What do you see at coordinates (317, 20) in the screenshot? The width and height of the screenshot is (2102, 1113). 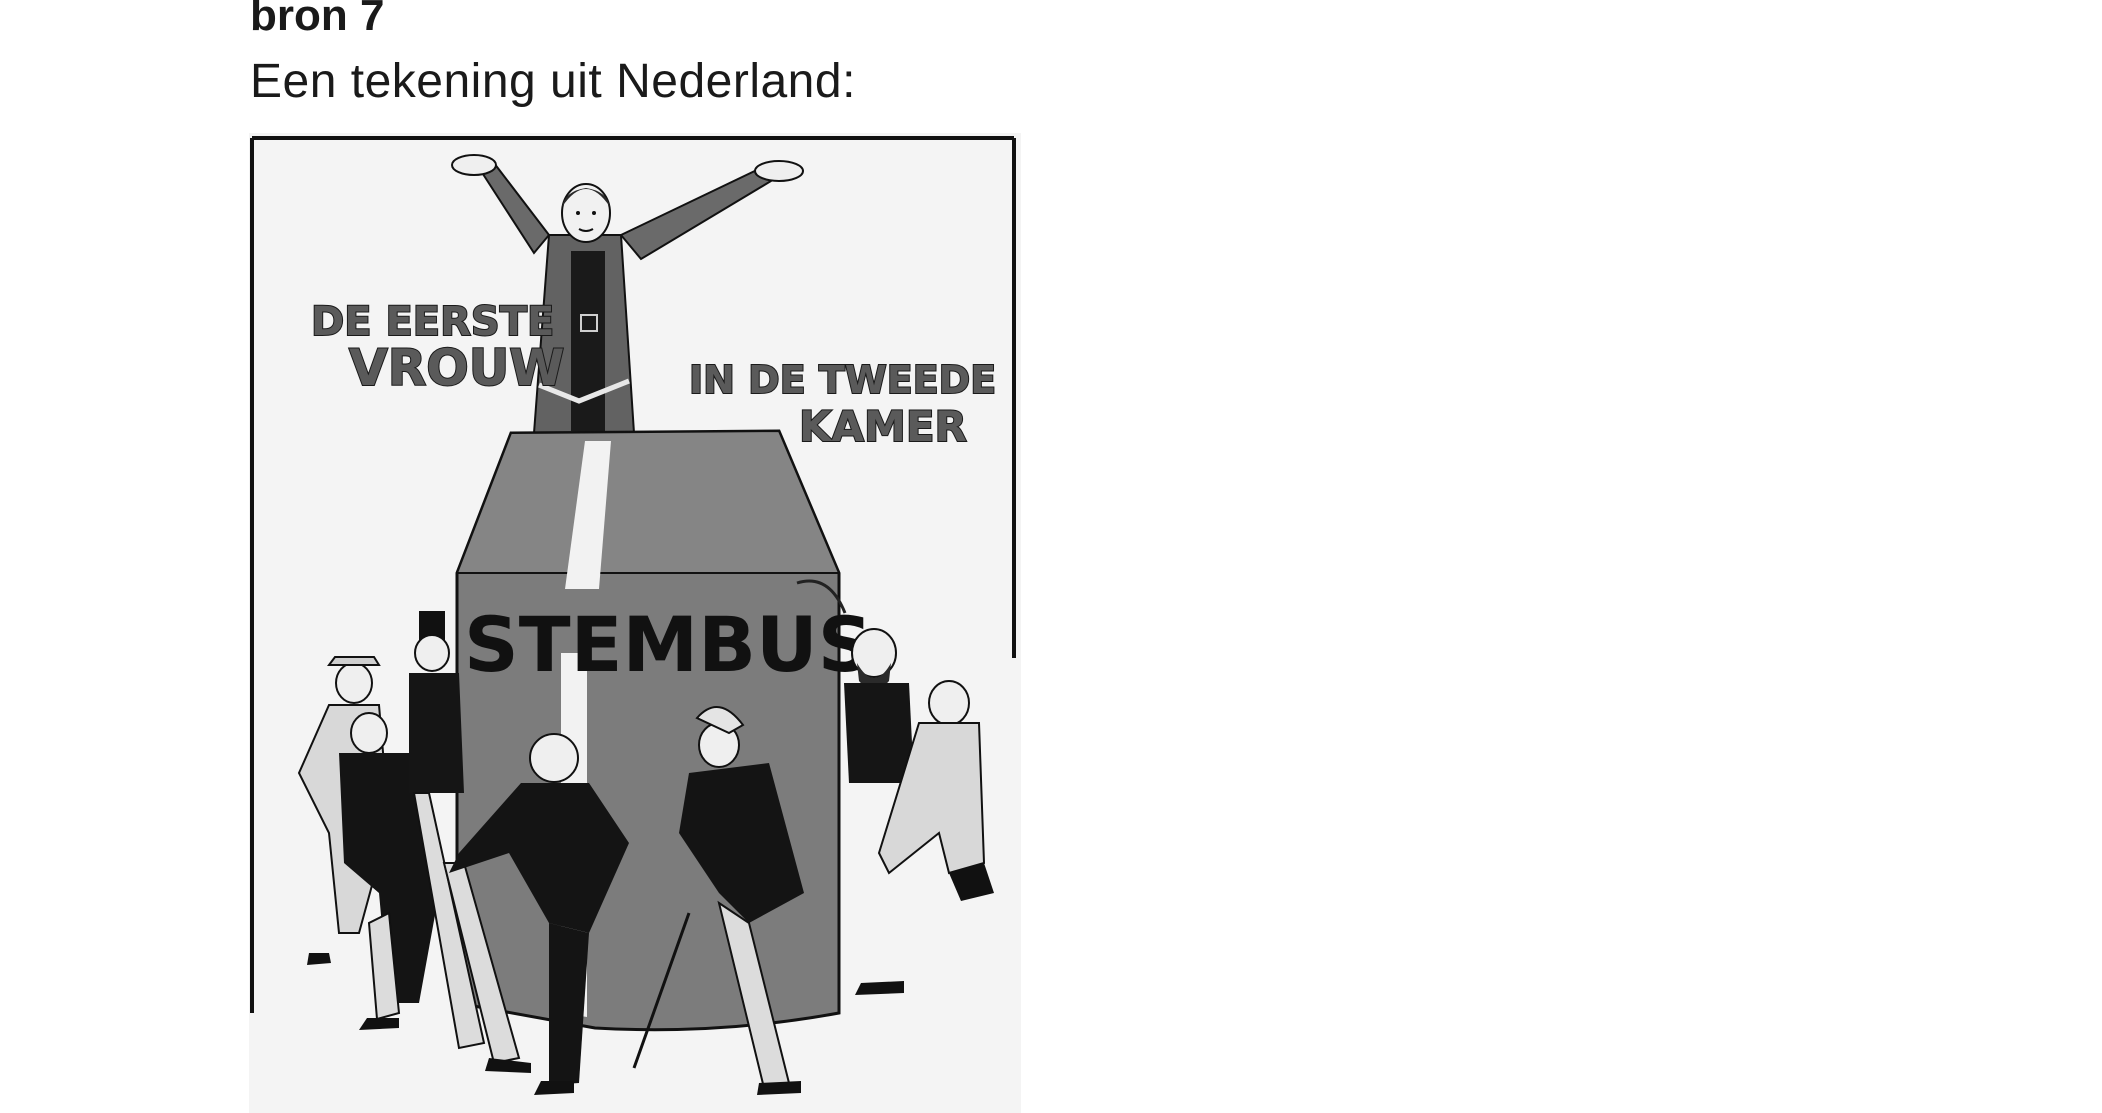 I see `source-label: bron 7` at bounding box center [317, 20].